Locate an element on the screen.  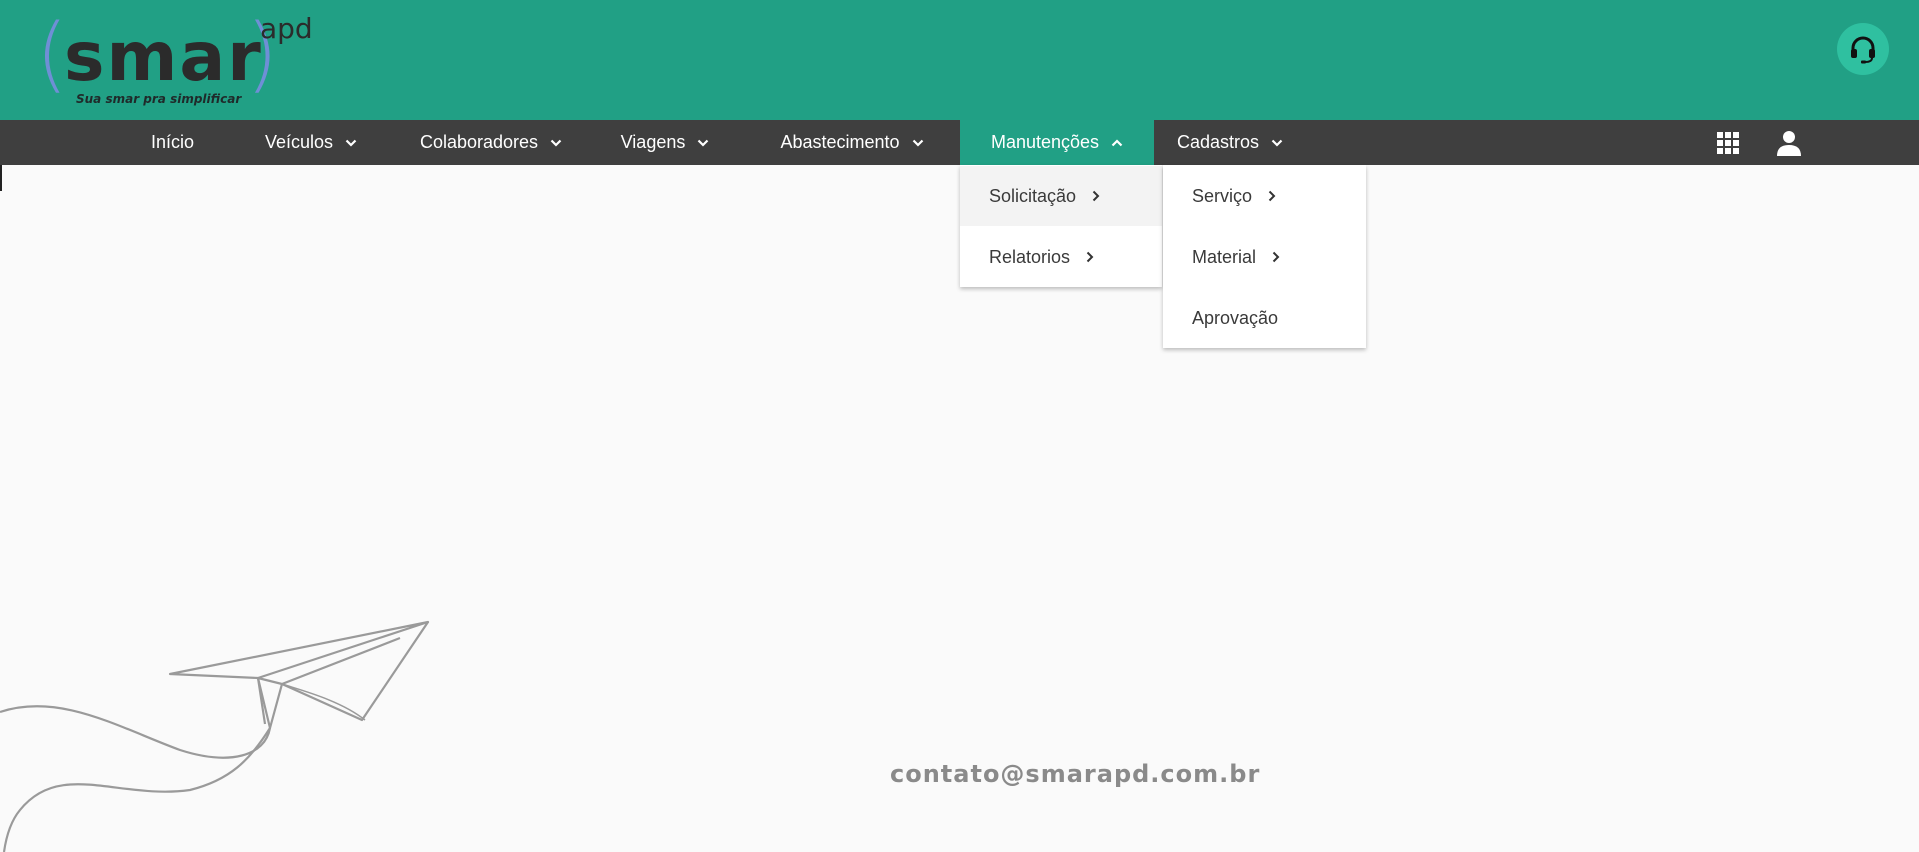
logo-word: smar is located at coordinates (163, 57).